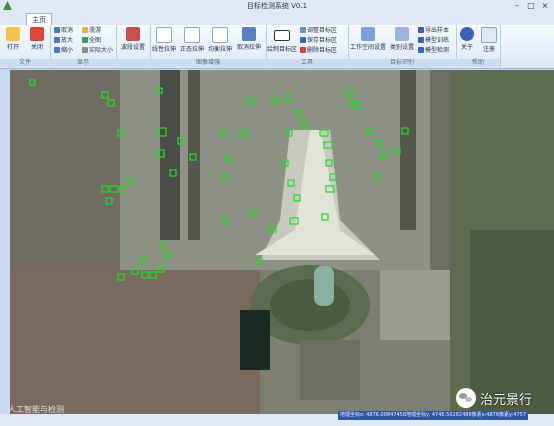 The width and height of the screenshot is (554, 426). I want to click on group-tools: 绘制目标区 调整目标区 保存目标区 删除目标区 工具, so click(307, 46).